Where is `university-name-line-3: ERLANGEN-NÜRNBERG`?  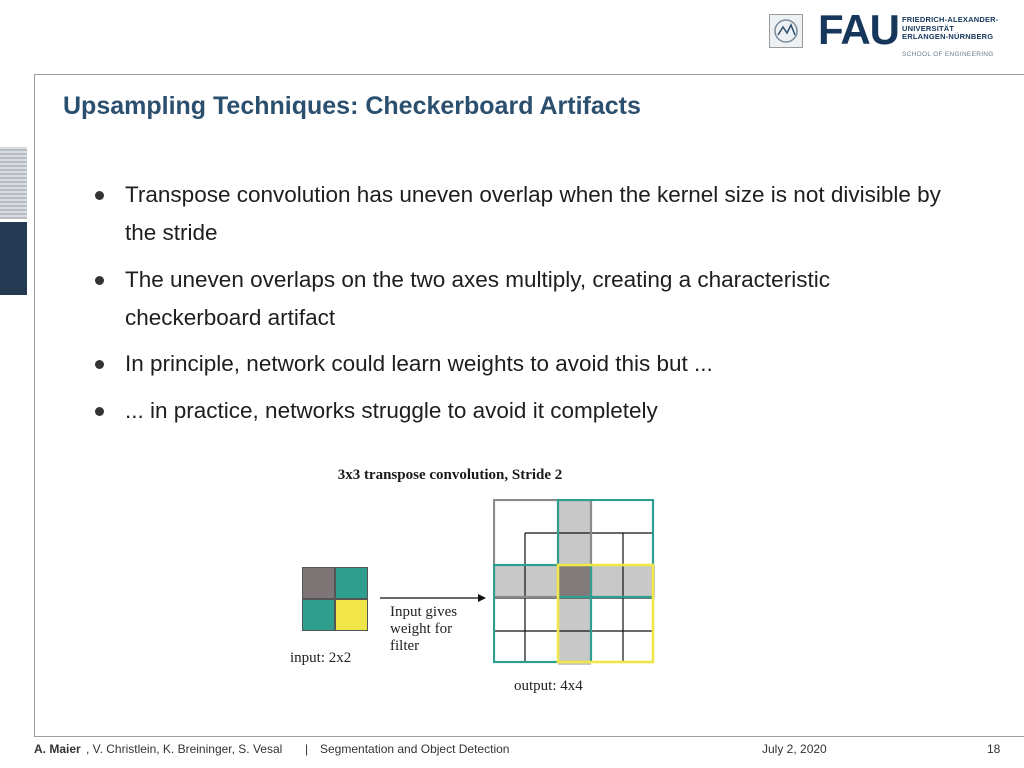 university-name-line-3: ERLANGEN-NÜRNBERG is located at coordinates (948, 37).